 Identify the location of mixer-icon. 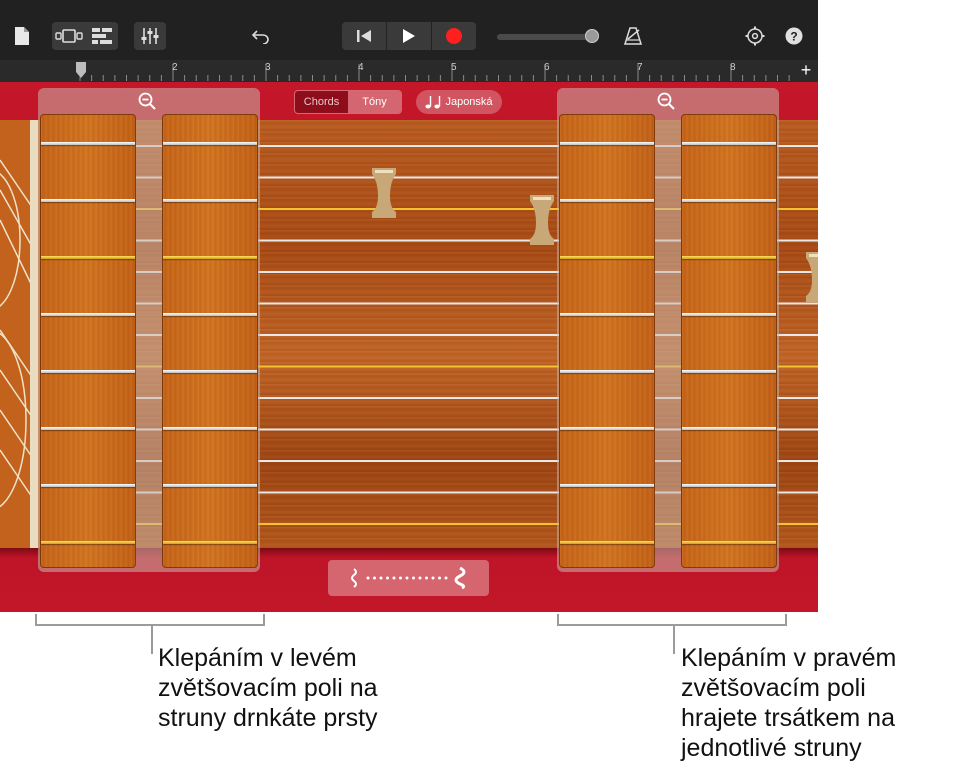
(150, 36).